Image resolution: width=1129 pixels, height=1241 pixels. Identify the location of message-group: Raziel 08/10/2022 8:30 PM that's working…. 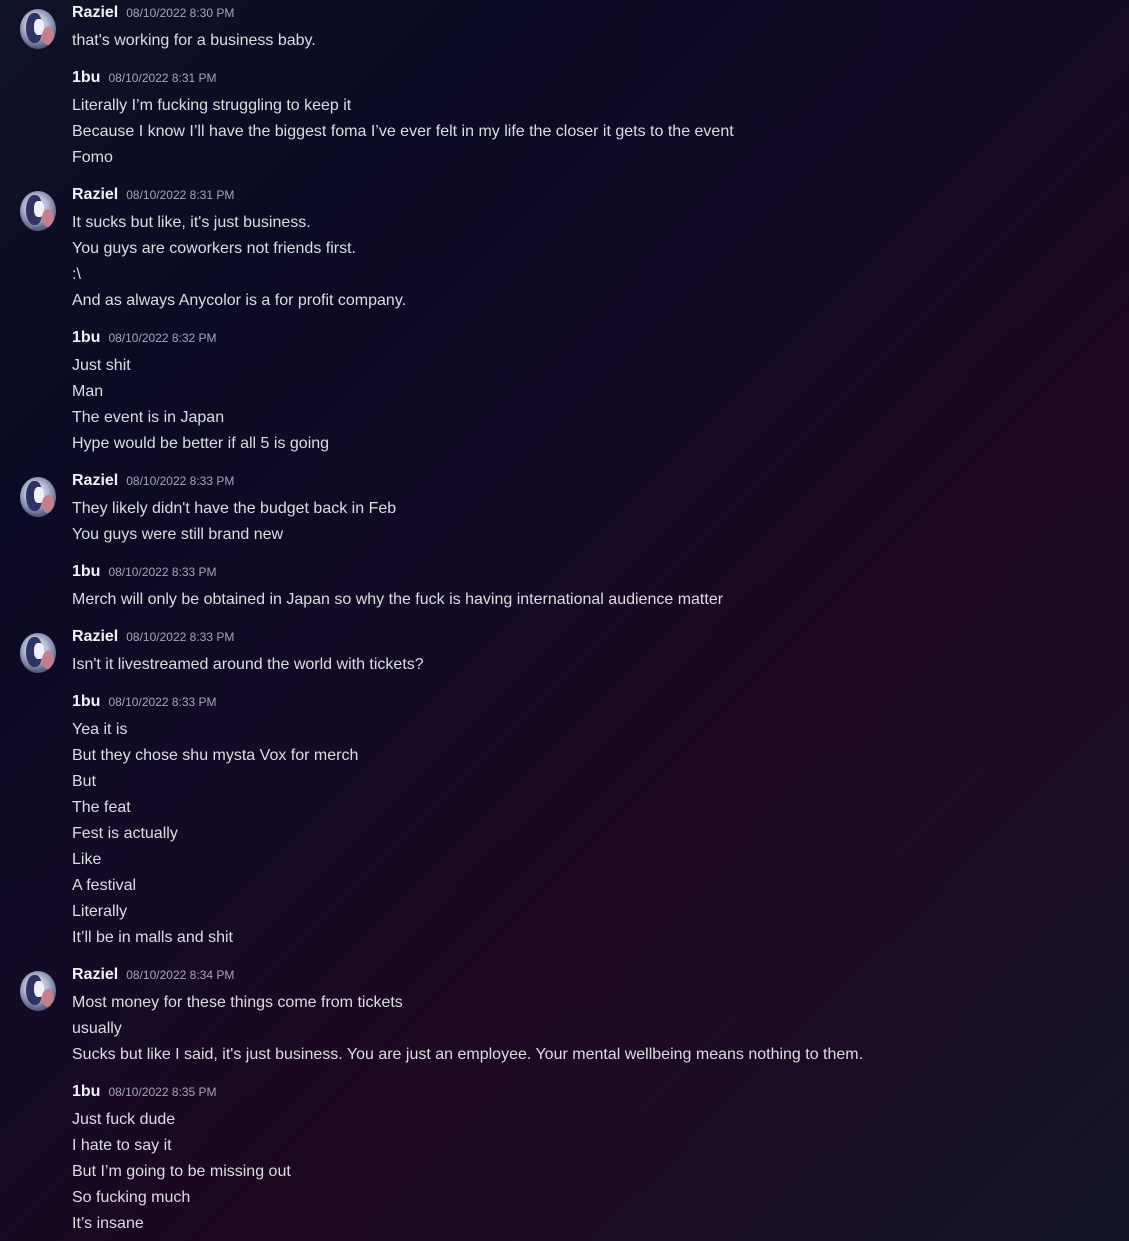
(158, 30).